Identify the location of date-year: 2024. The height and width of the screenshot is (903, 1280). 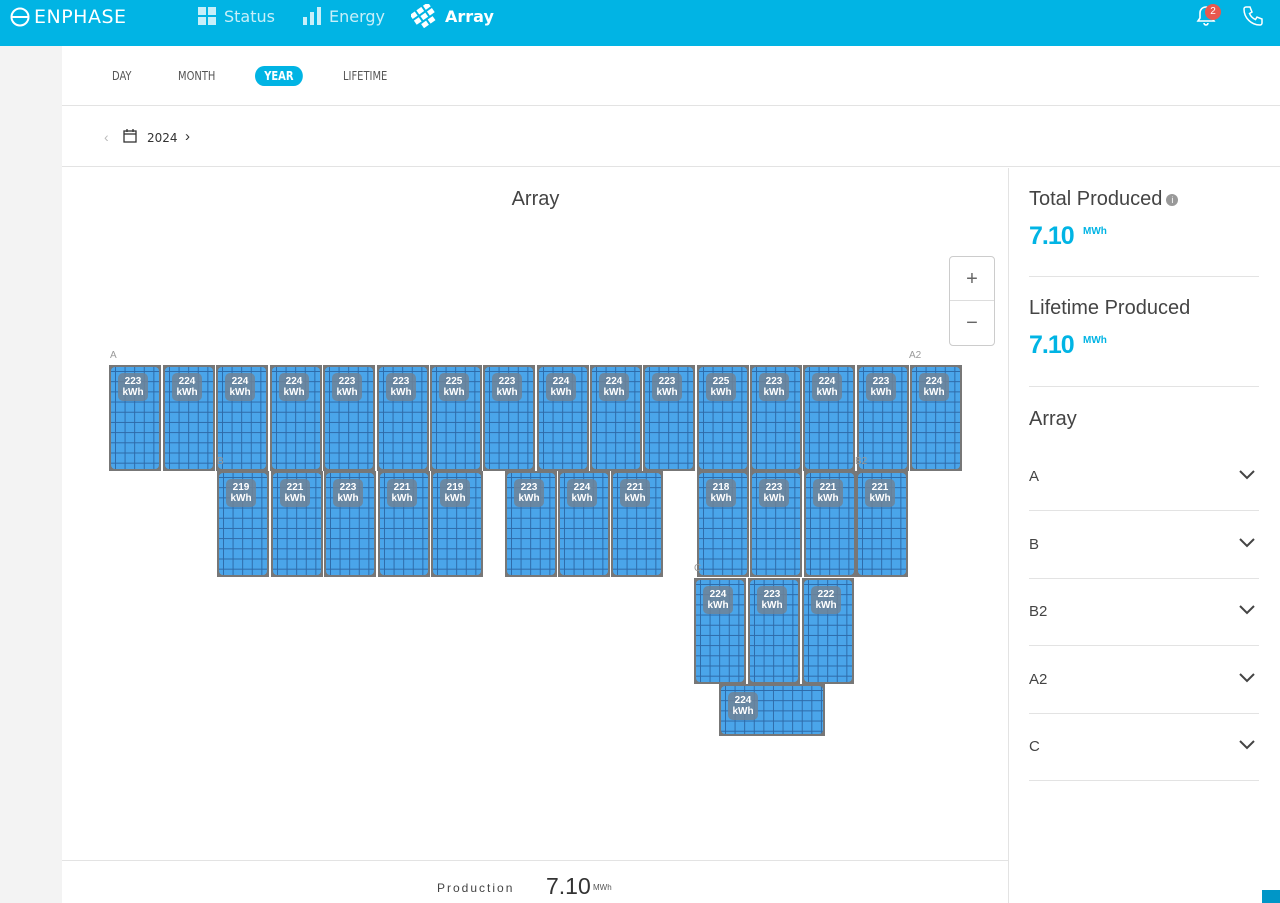
(162, 138).